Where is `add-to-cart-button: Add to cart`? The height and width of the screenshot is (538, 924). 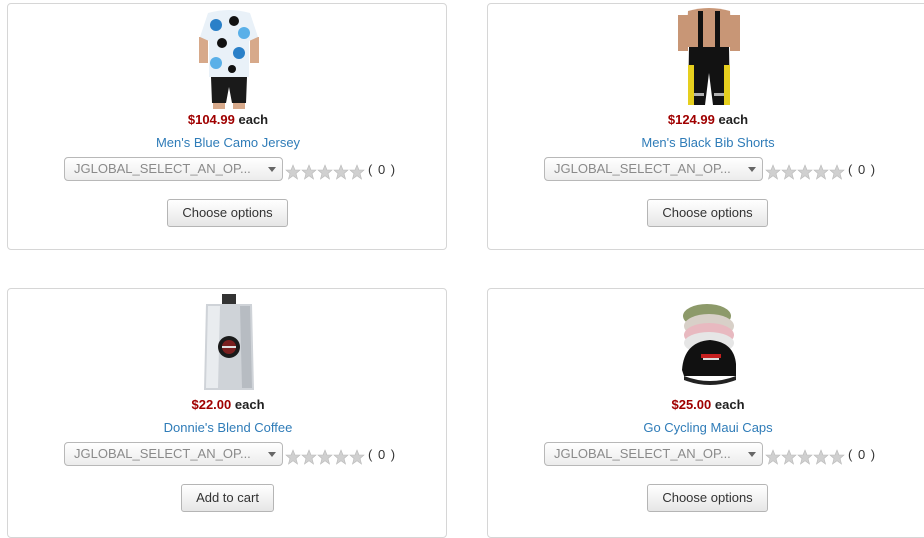 add-to-cart-button: Add to cart is located at coordinates (227, 498).